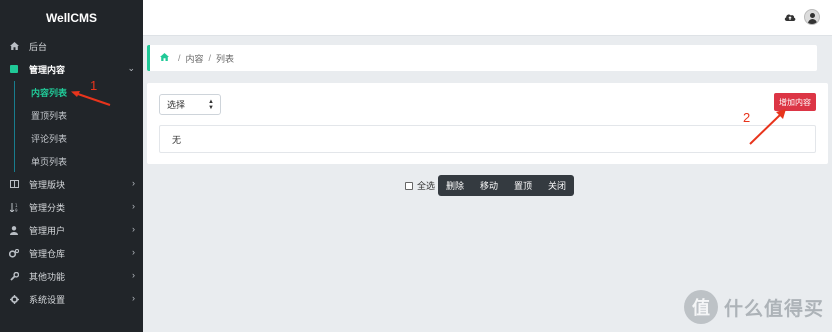 The height and width of the screenshot is (332, 832). Describe the element at coordinates (47, 231) in the screenshot. I see `sidebar-item-label: 管理用户` at that location.